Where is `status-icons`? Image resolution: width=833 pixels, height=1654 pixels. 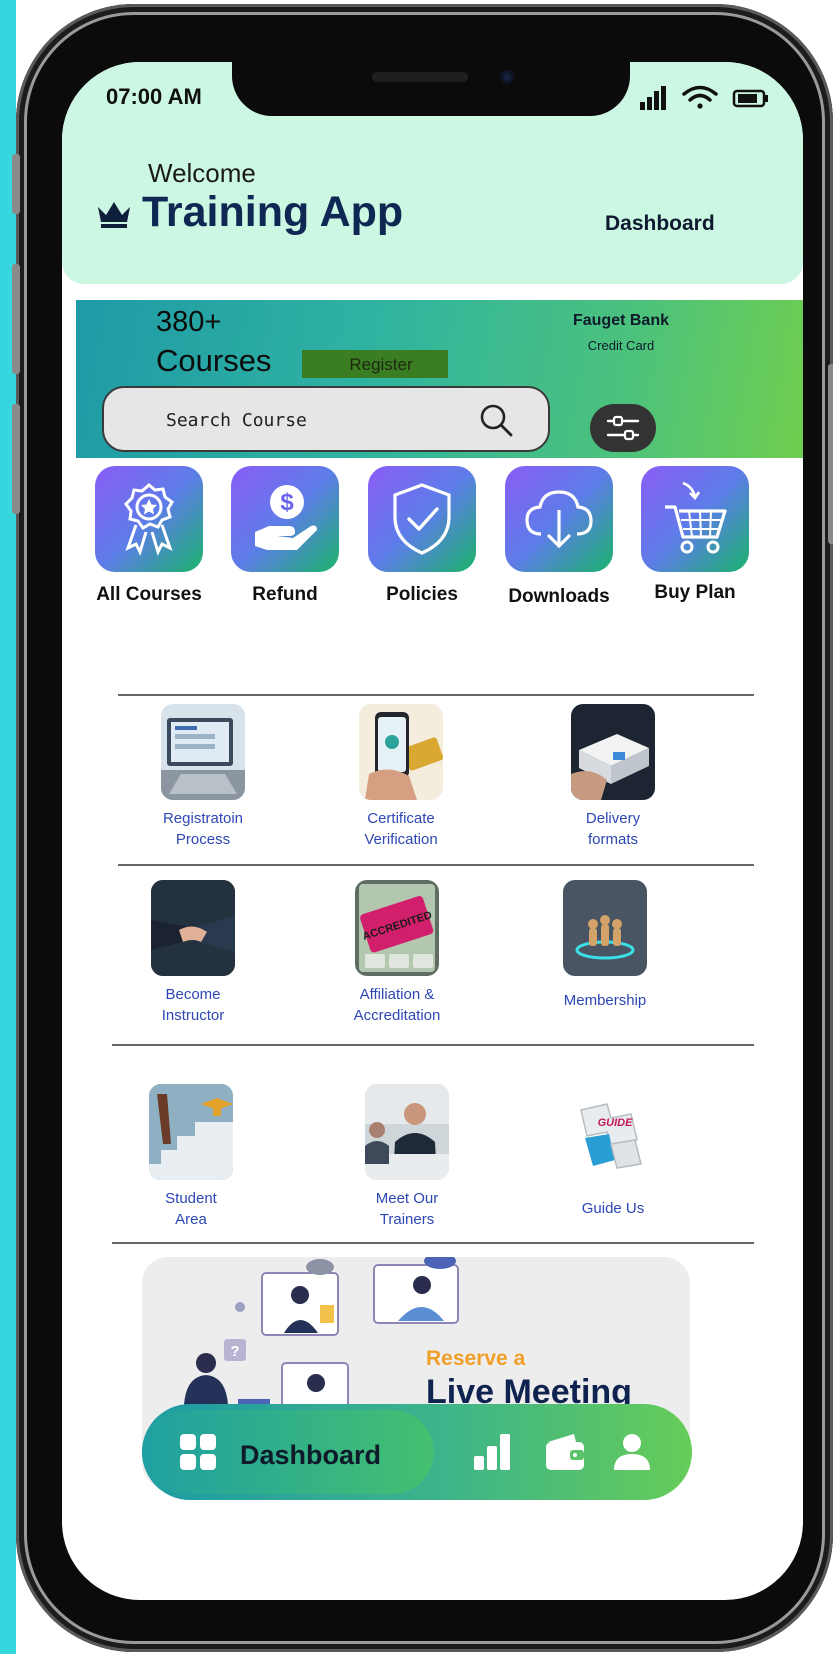
status-icons is located at coordinates (704, 97).